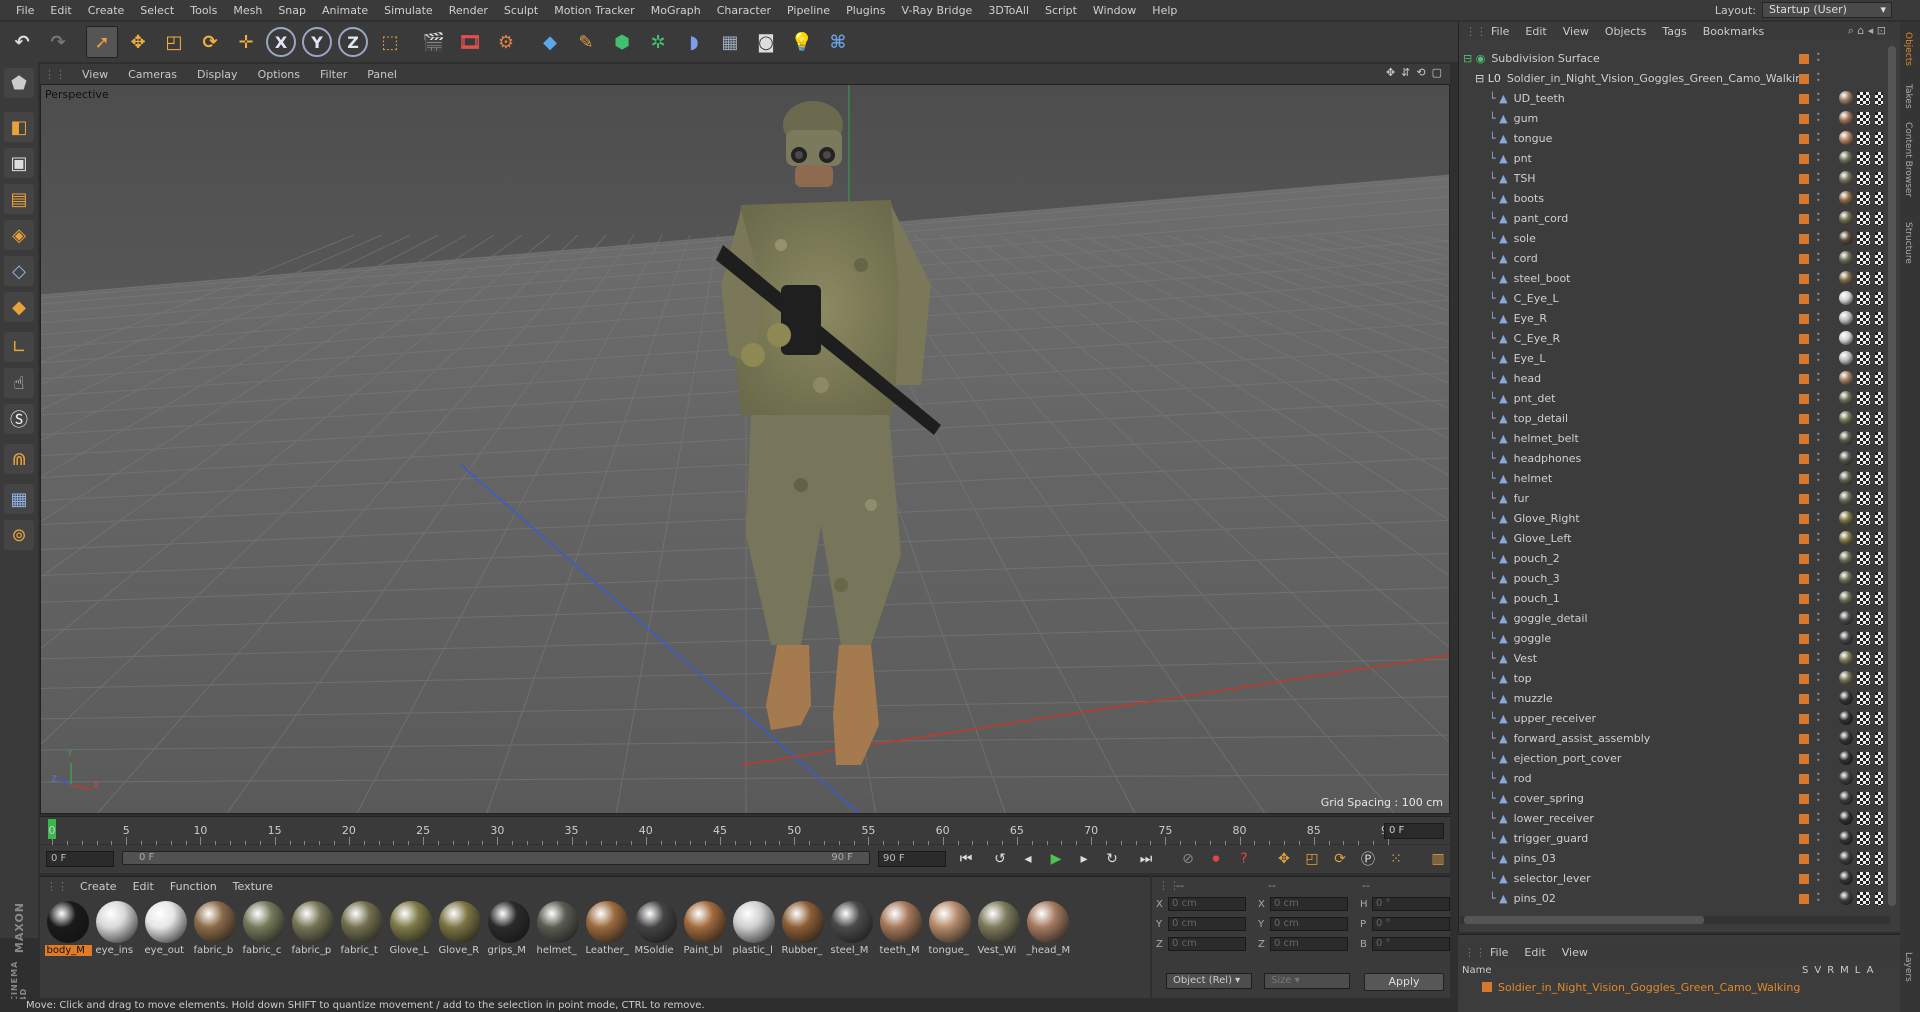 The height and width of the screenshot is (1012, 1920). Describe the element at coordinates (766, 42) in the screenshot. I see `camera-icon: ◙` at that location.